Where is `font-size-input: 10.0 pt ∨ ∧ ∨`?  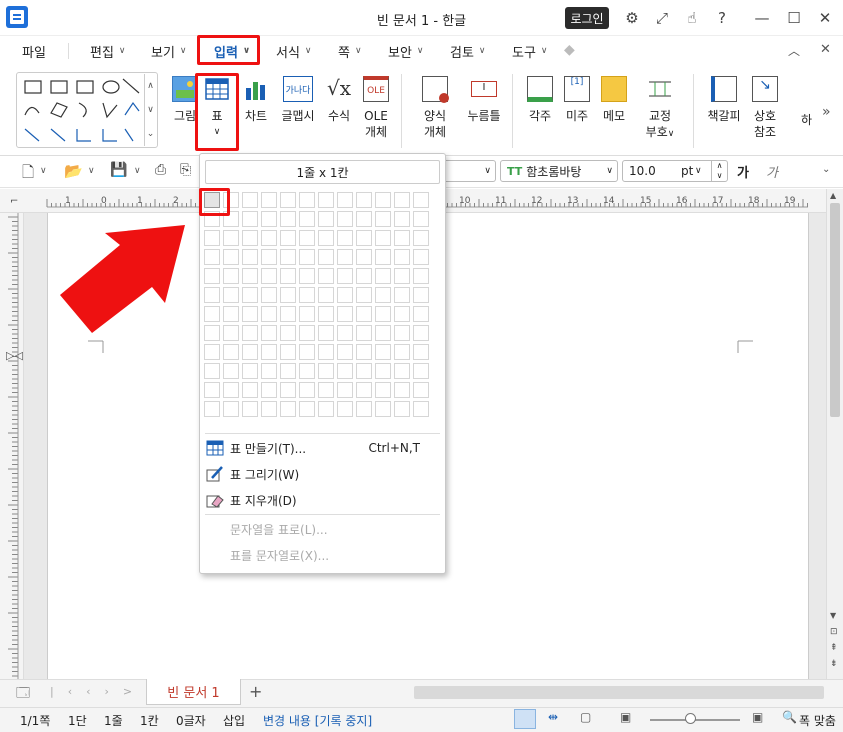
font-size-input: 10.0 pt ∨ ∧ ∨ is located at coordinates (675, 171).